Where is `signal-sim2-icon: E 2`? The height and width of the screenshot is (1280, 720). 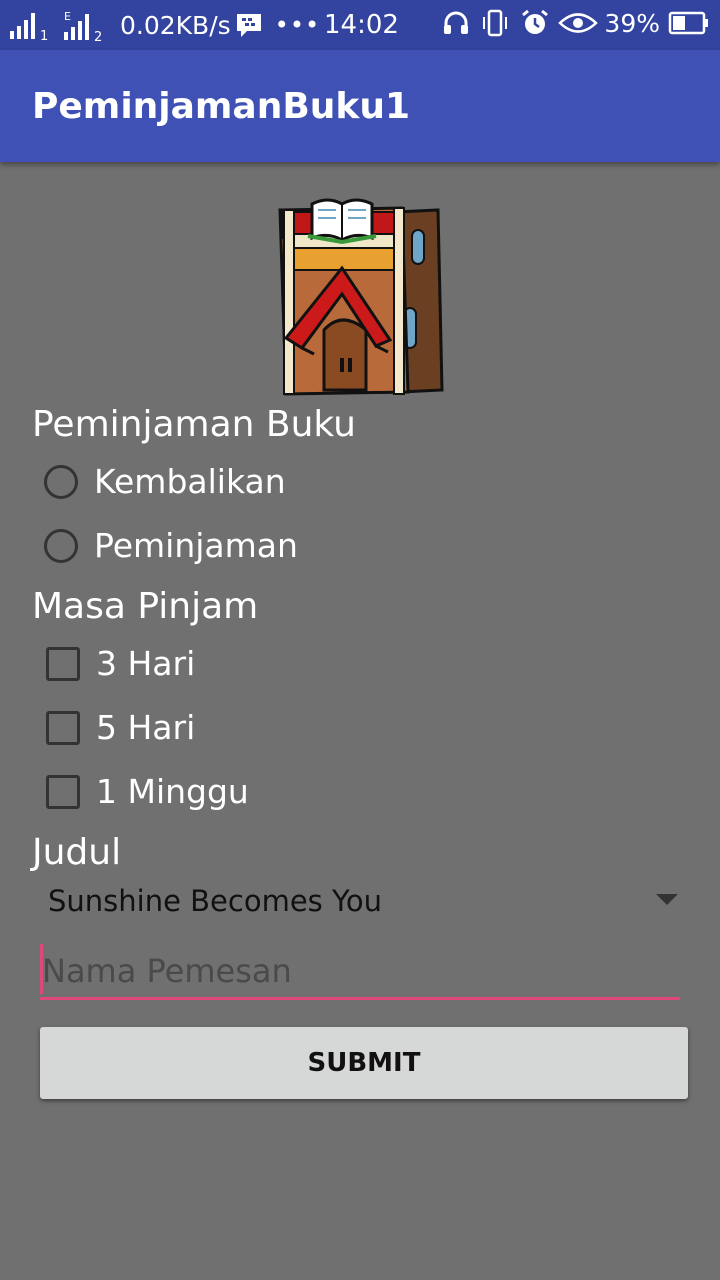
signal-sim2-icon: E 2 is located at coordinates (83, 26).